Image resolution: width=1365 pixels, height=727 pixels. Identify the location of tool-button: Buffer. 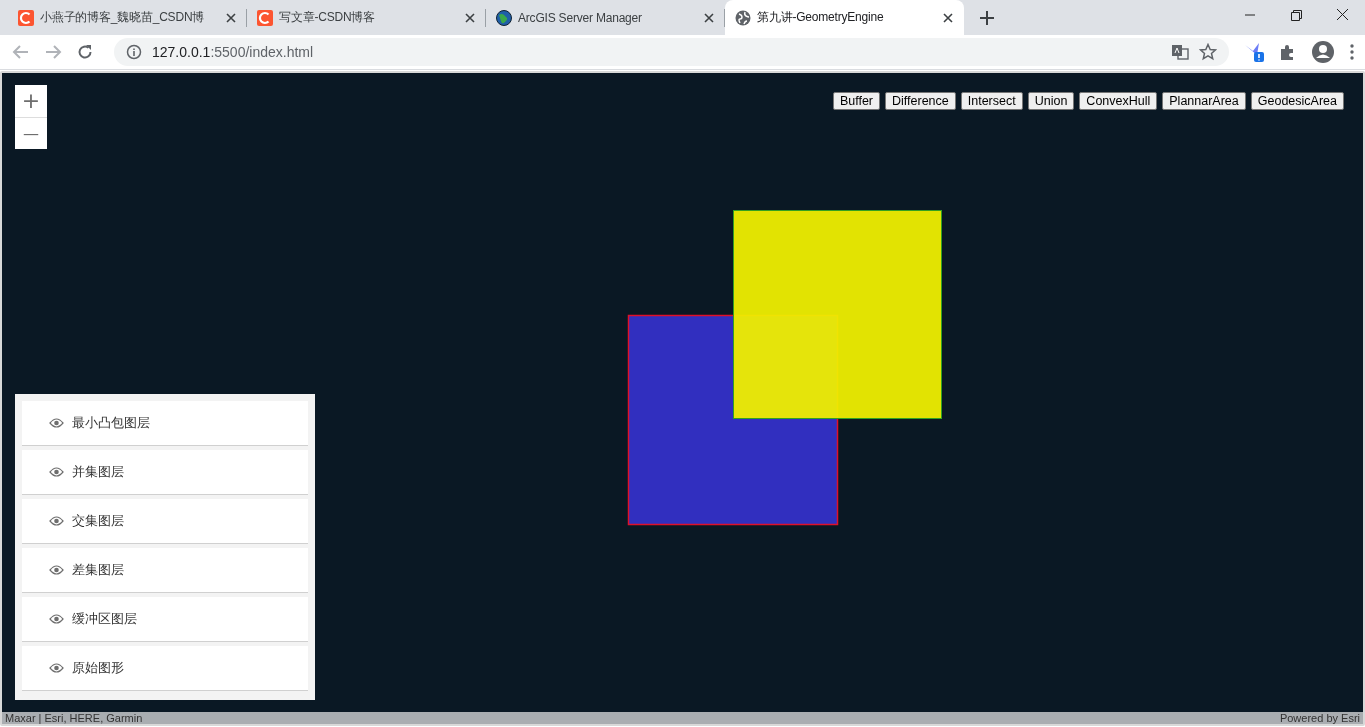
(856, 101).